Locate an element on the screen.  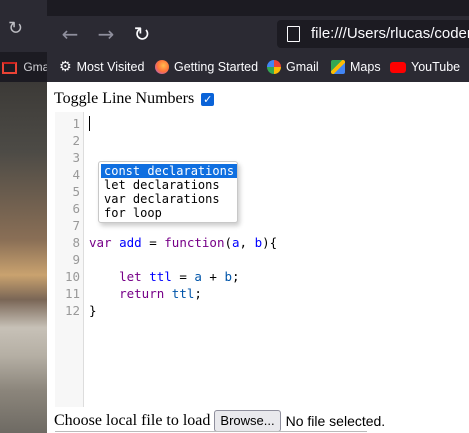
toggle-line-numbers-row: Toggle Line Numbers ✓ is located at coordinates (134, 99).